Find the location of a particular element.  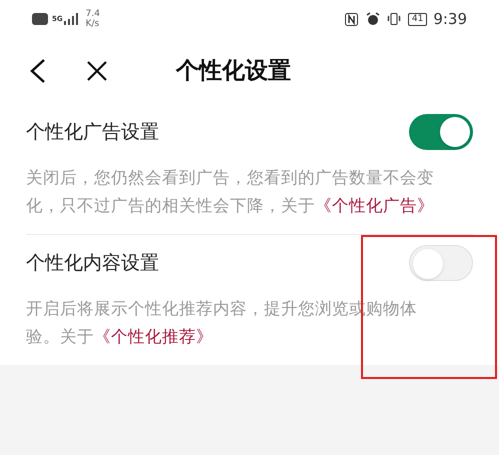

signal-icon is located at coordinates (71, 19).